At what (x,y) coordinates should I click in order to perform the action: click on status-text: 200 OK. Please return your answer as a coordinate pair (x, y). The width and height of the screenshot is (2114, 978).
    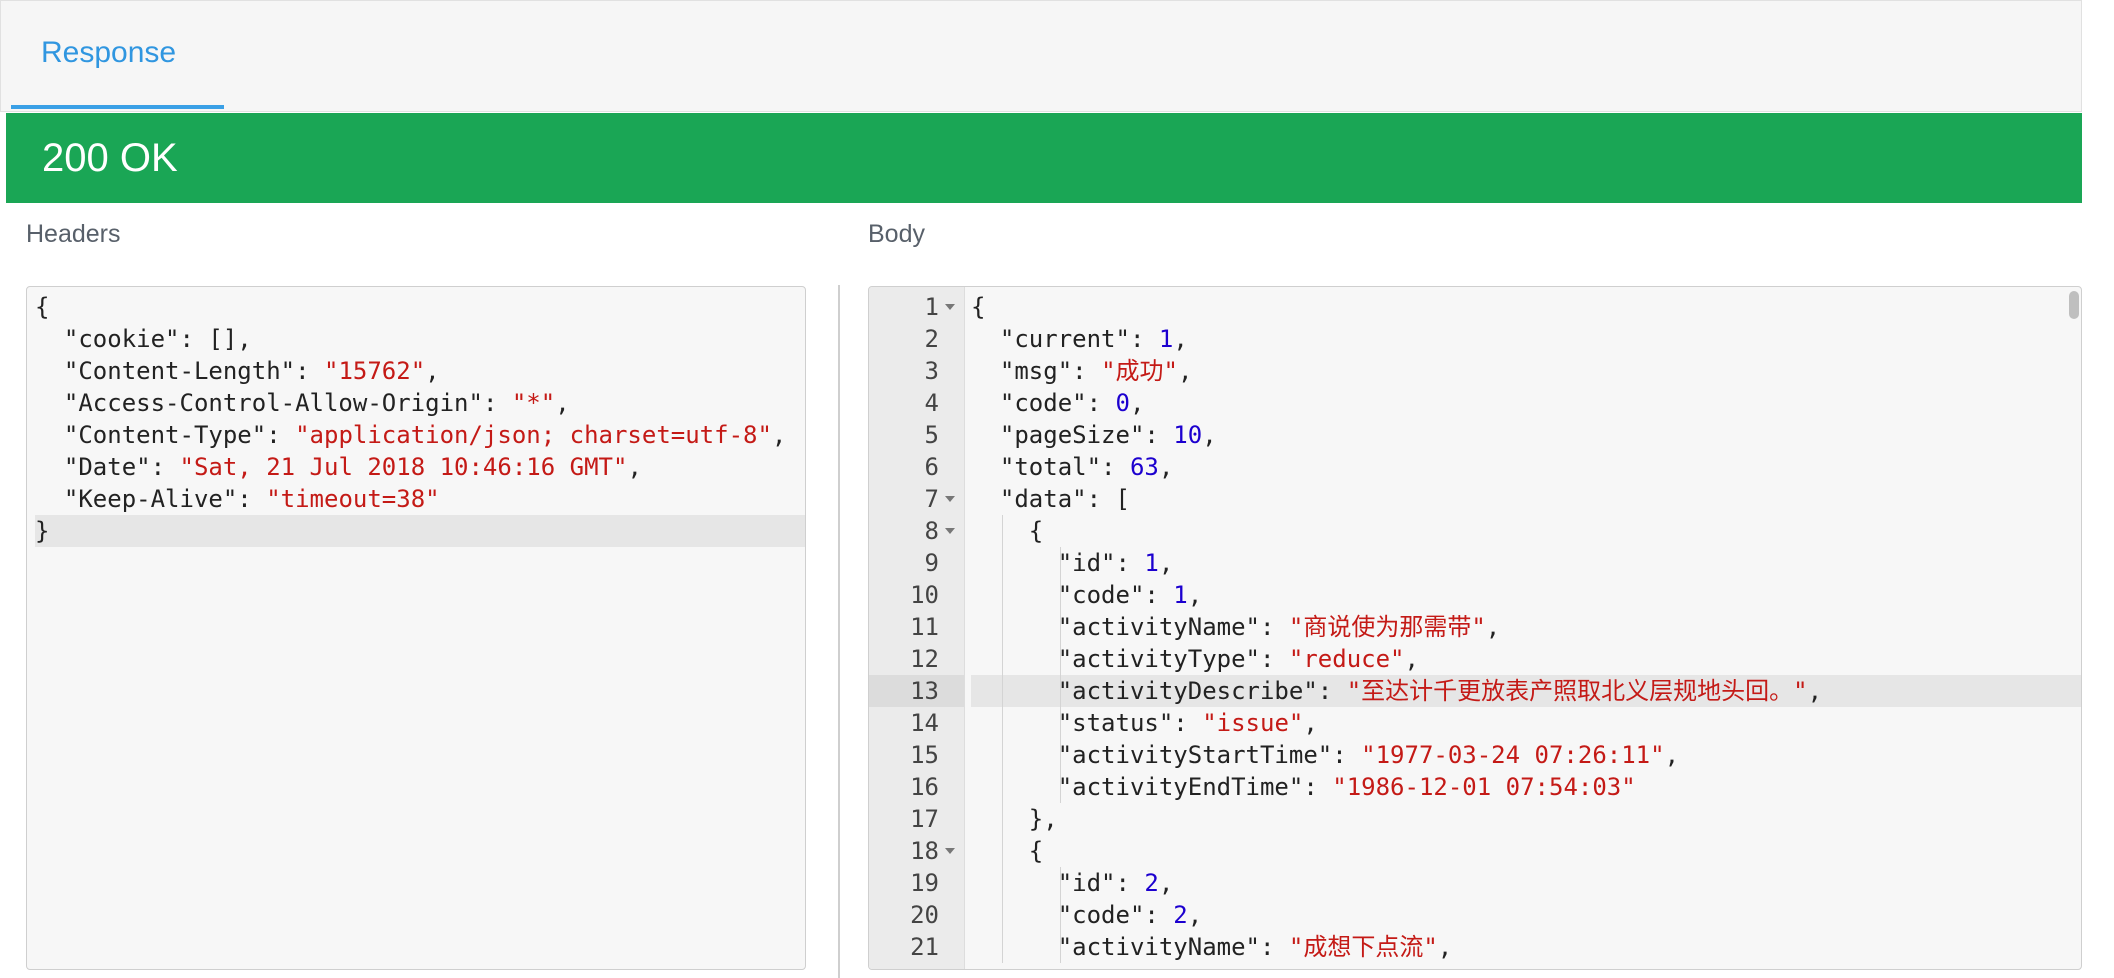
    Looking at the image, I should click on (110, 157).